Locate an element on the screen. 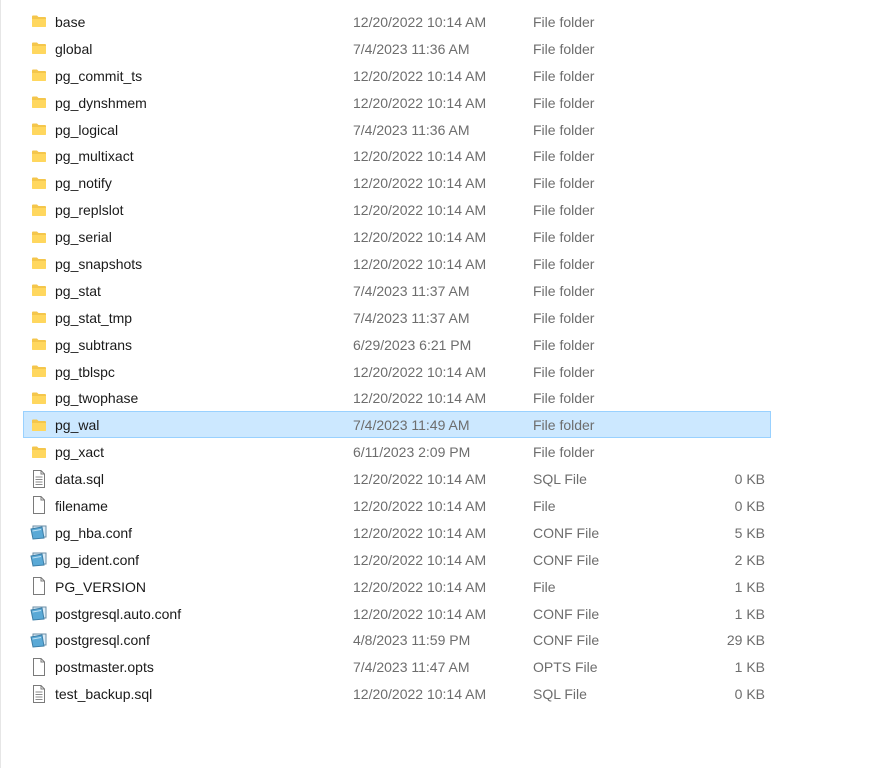 The image size is (879, 768). file-size: 5 KB is located at coordinates (749, 532).